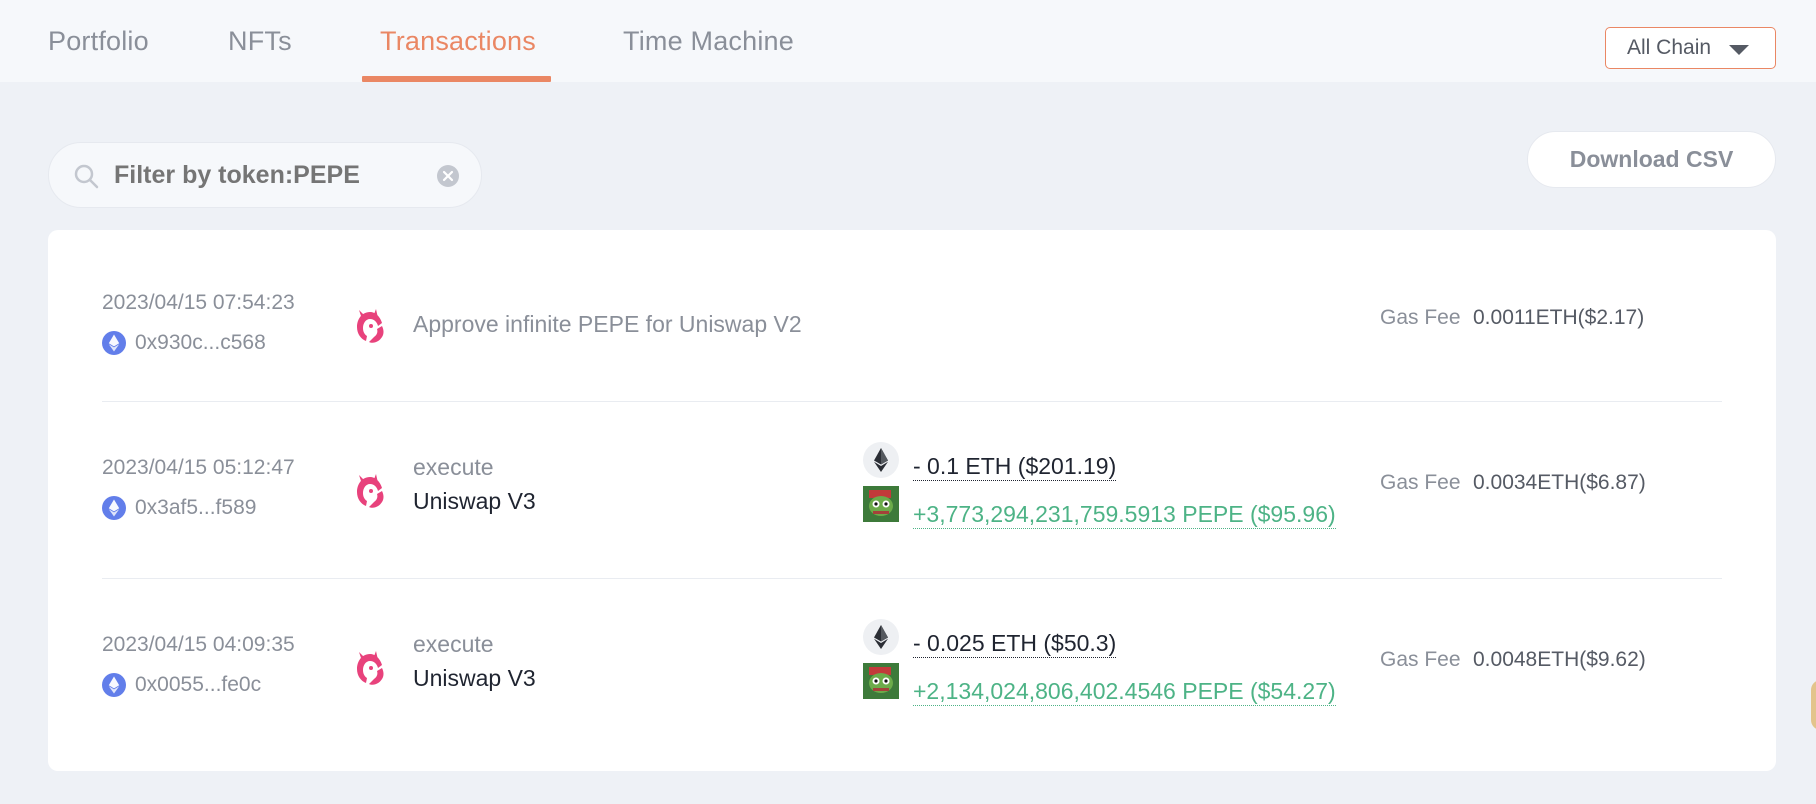 This screenshot has width=1816, height=804. I want to click on floating-widget-edge, so click(1813, 705).